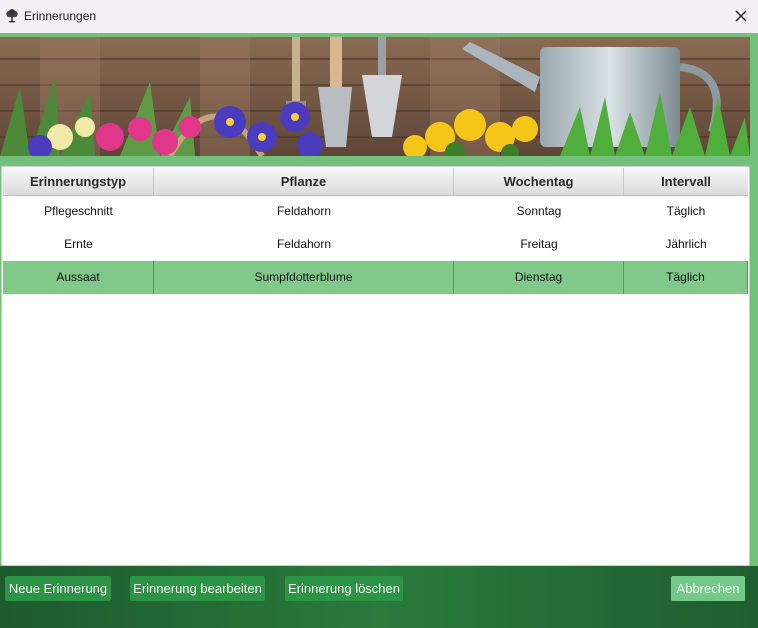 The image size is (758, 628). What do you see at coordinates (58, 588) in the screenshot?
I see `new-reminder-button: Neue Erinnerung` at bounding box center [58, 588].